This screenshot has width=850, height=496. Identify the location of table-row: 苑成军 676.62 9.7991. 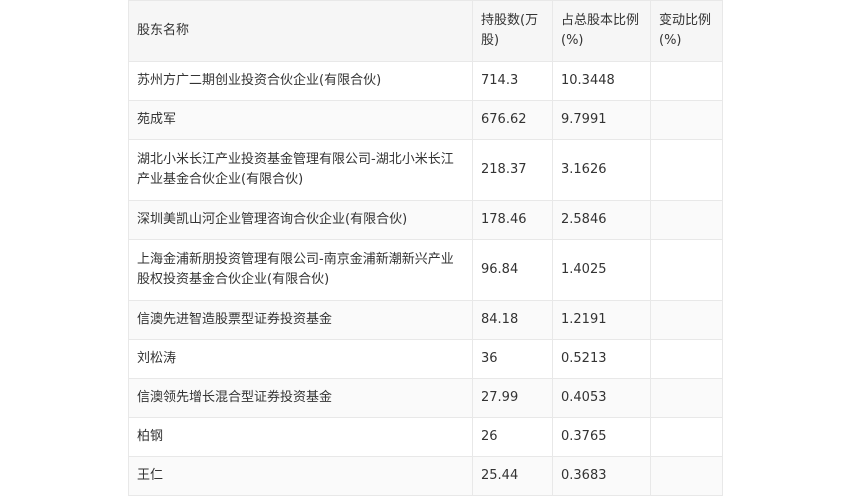
(425, 120).